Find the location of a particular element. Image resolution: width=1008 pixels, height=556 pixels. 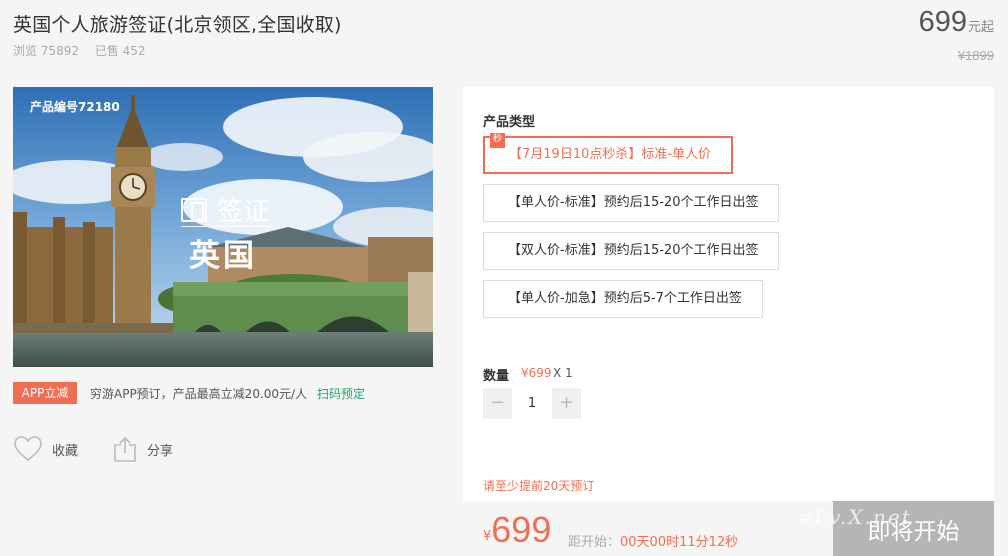

quantity-multiplier: X 1 is located at coordinates (563, 373).